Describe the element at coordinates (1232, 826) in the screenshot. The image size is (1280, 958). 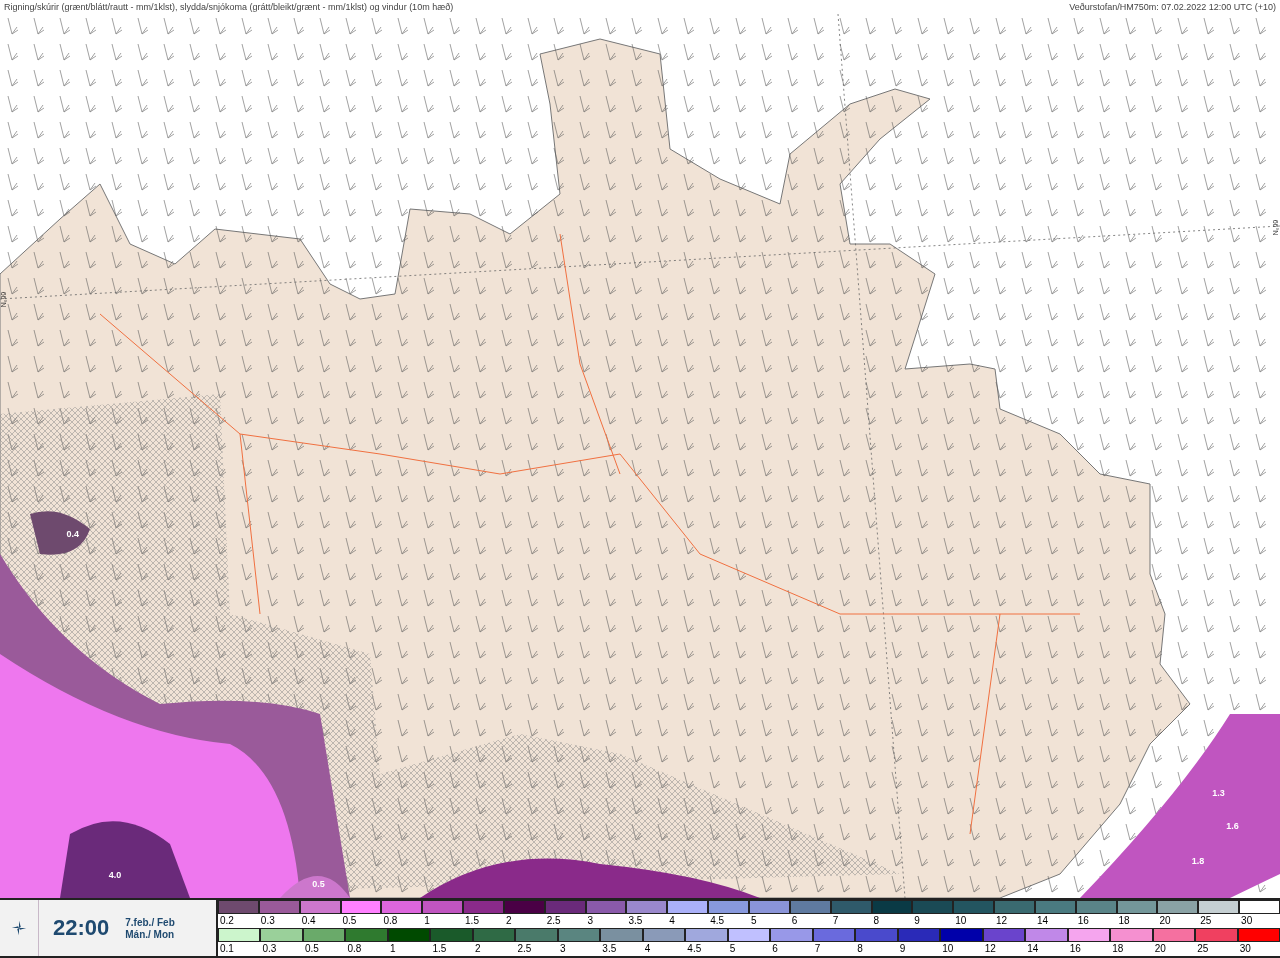
I see `precipitation-value: 1.6` at that location.